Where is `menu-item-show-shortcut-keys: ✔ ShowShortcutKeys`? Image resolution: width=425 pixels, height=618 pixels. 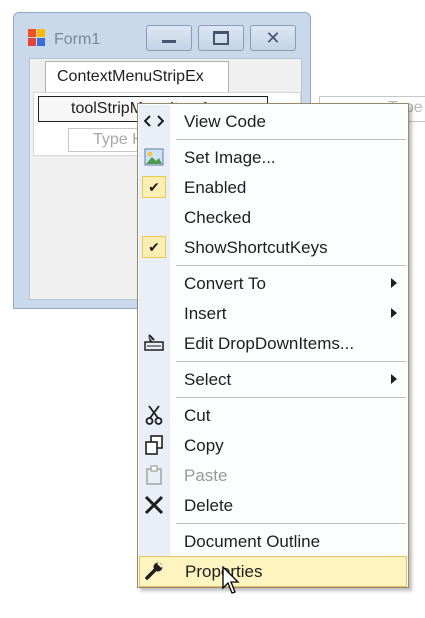 menu-item-show-shortcut-keys: ✔ ShowShortcutKeys is located at coordinates (273, 247).